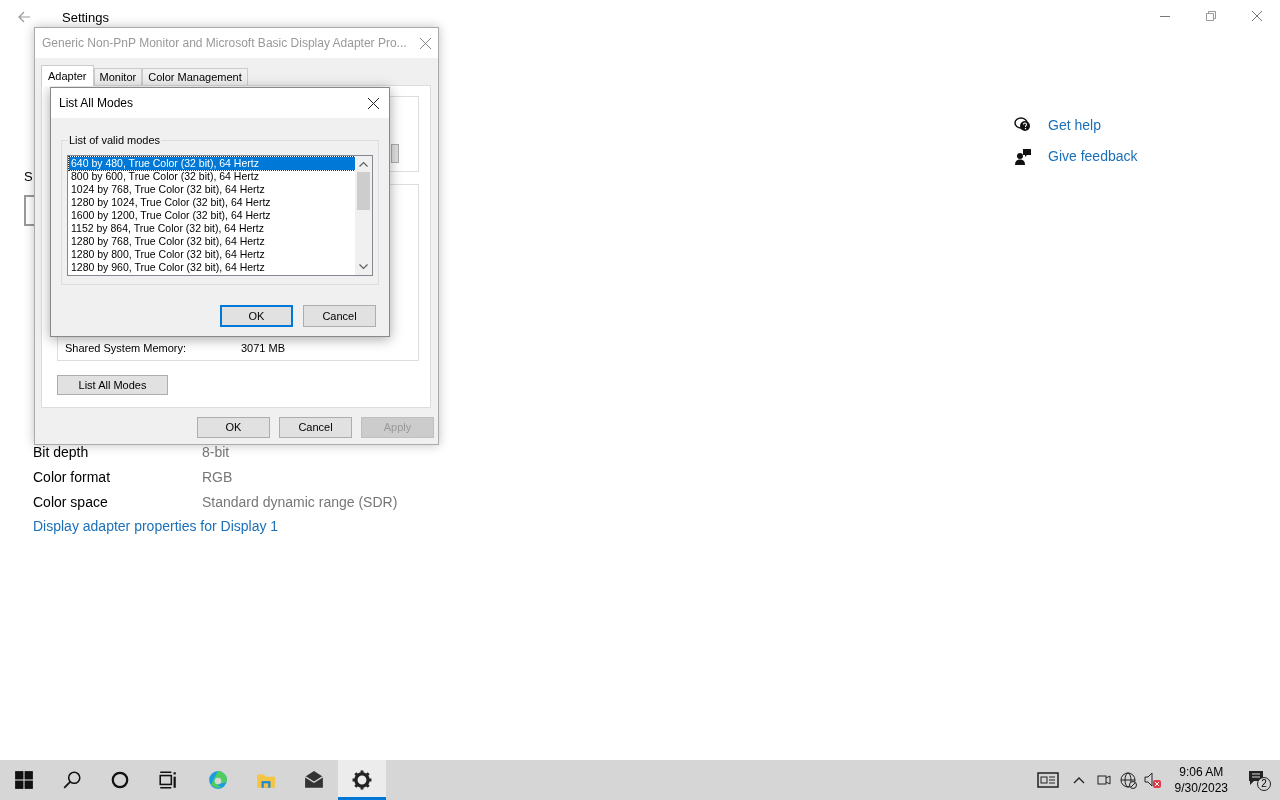 The height and width of the screenshot is (800, 1280). Describe the element at coordinates (212, 163) in the screenshot. I see `mode-item: 640 by 480, True Color (32 bit), 64 Hertz` at that location.